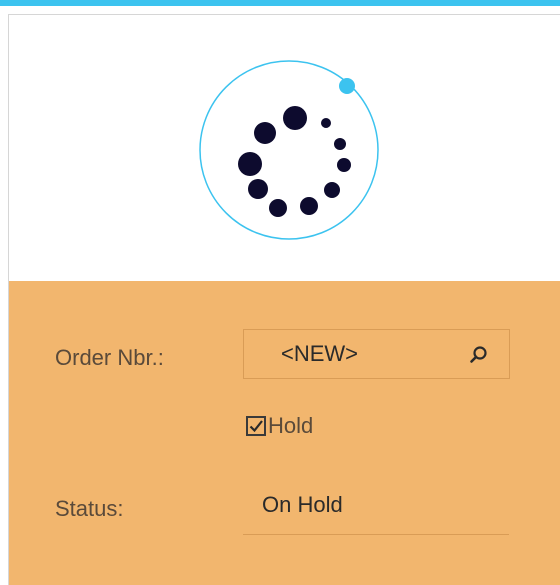 The image size is (560, 585). Describe the element at coordinates (479, 355) in the screenshot. I see `search-icon` at that location.